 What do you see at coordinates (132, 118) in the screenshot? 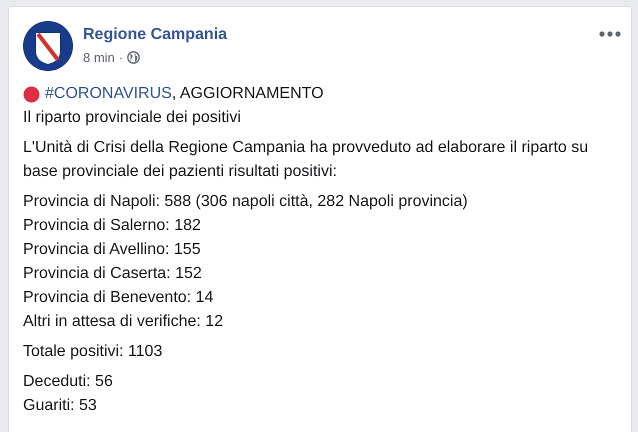
I see `post-text: Il riparto provinciale dei positivi` at bounding box center [132, 118].